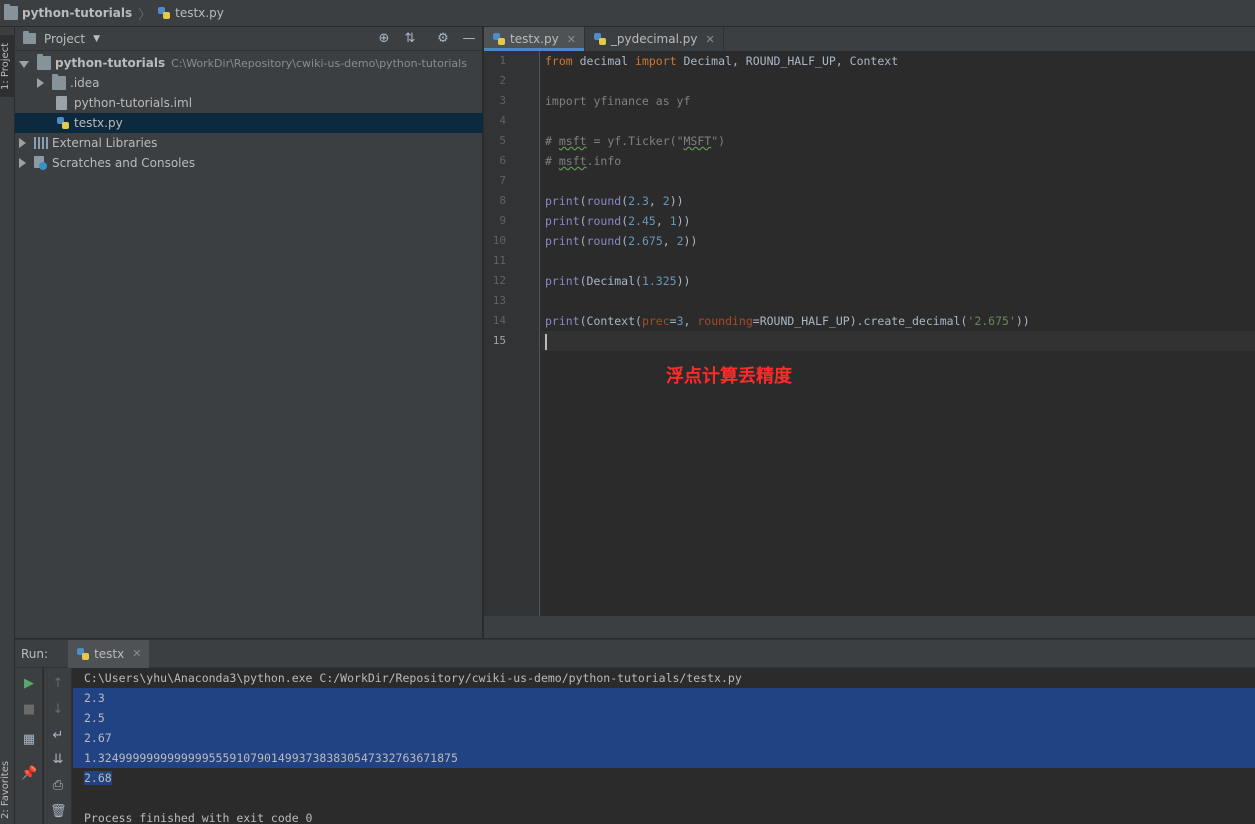 The image size is (1255, 824). I want to click on line-number: 12, so click(499, 280).